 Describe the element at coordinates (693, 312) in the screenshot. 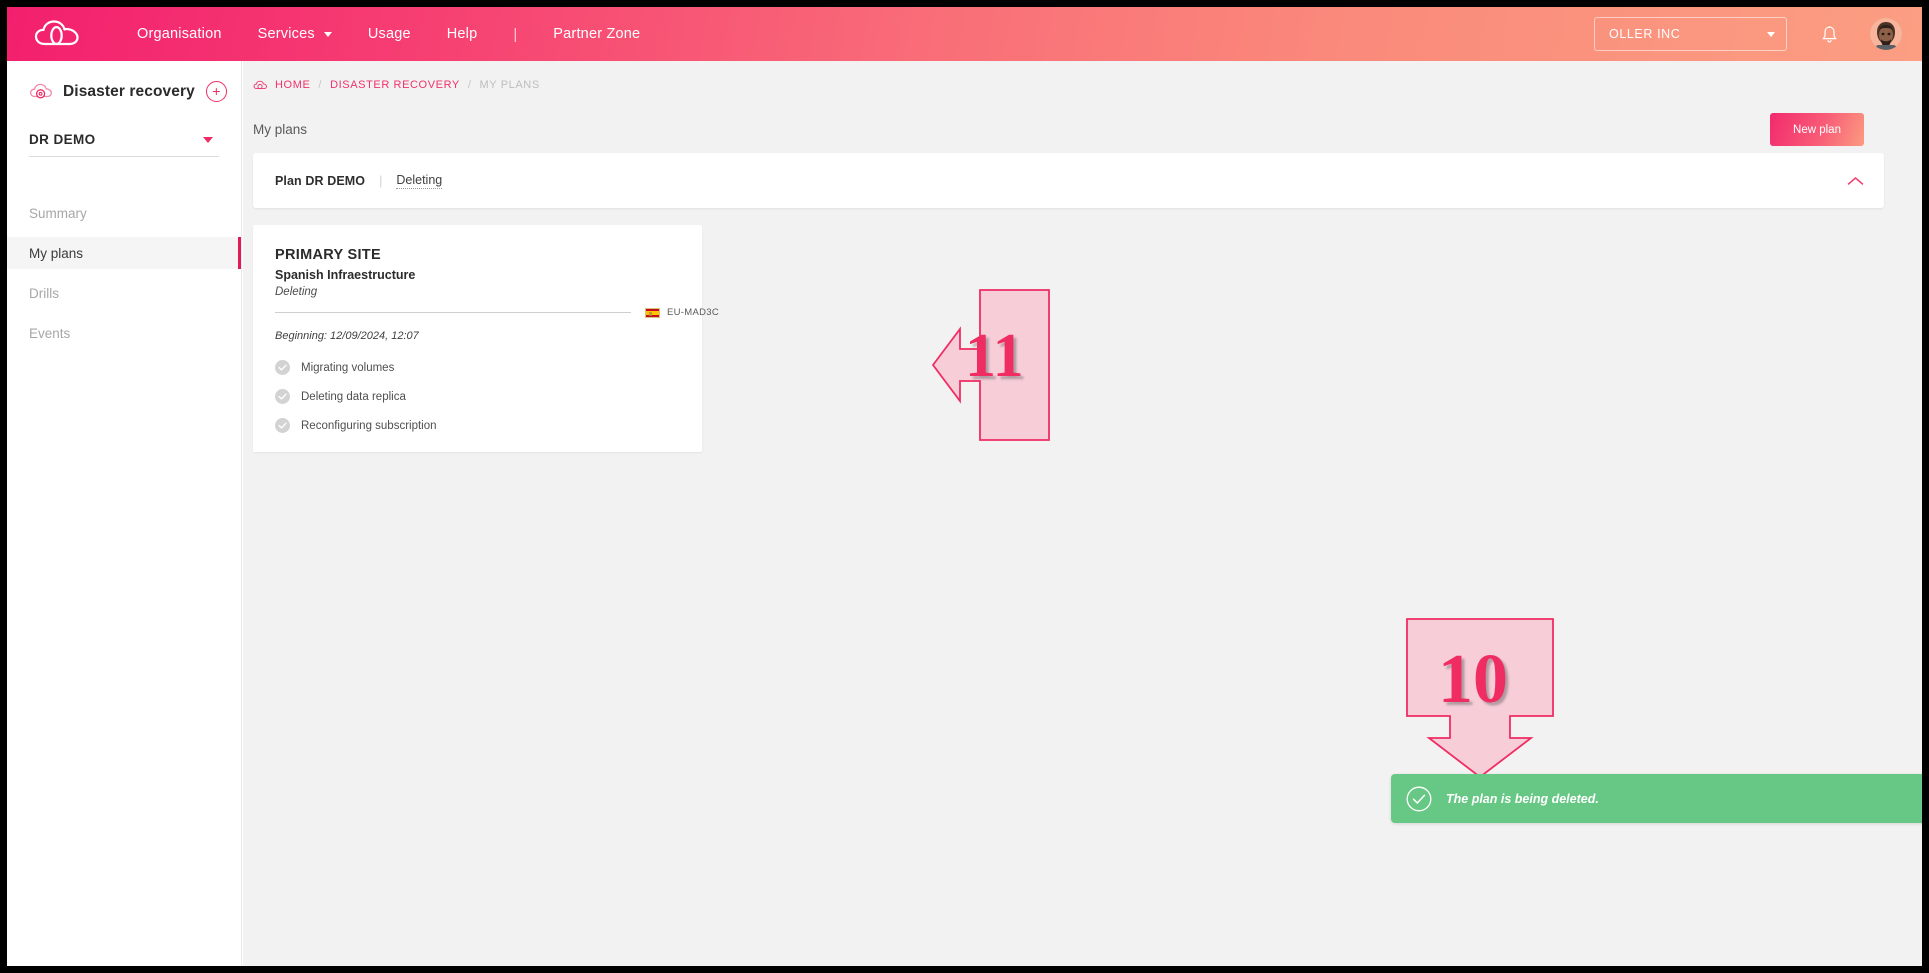

I see `site-region-label: EU-MAD3C` at that location.